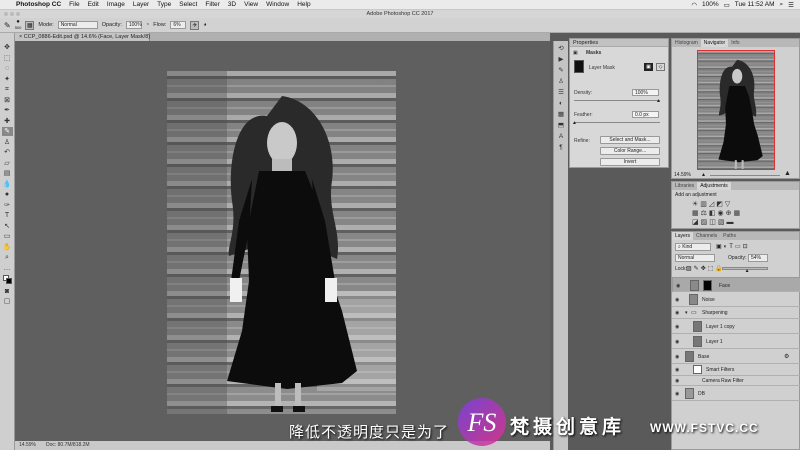 Image resolution: width=800 pixels, height=450 pixels. I want to click on spotlight-search-icon: ⌕, so click(782, 5).